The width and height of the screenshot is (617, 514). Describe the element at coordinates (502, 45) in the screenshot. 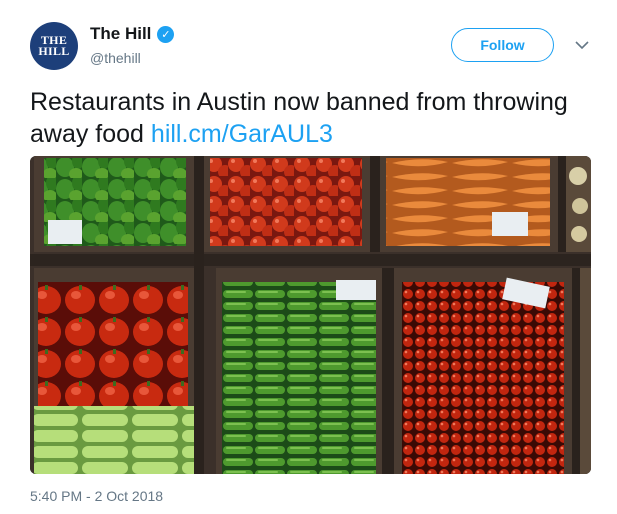

I see `follow-button: Follow` at that location.